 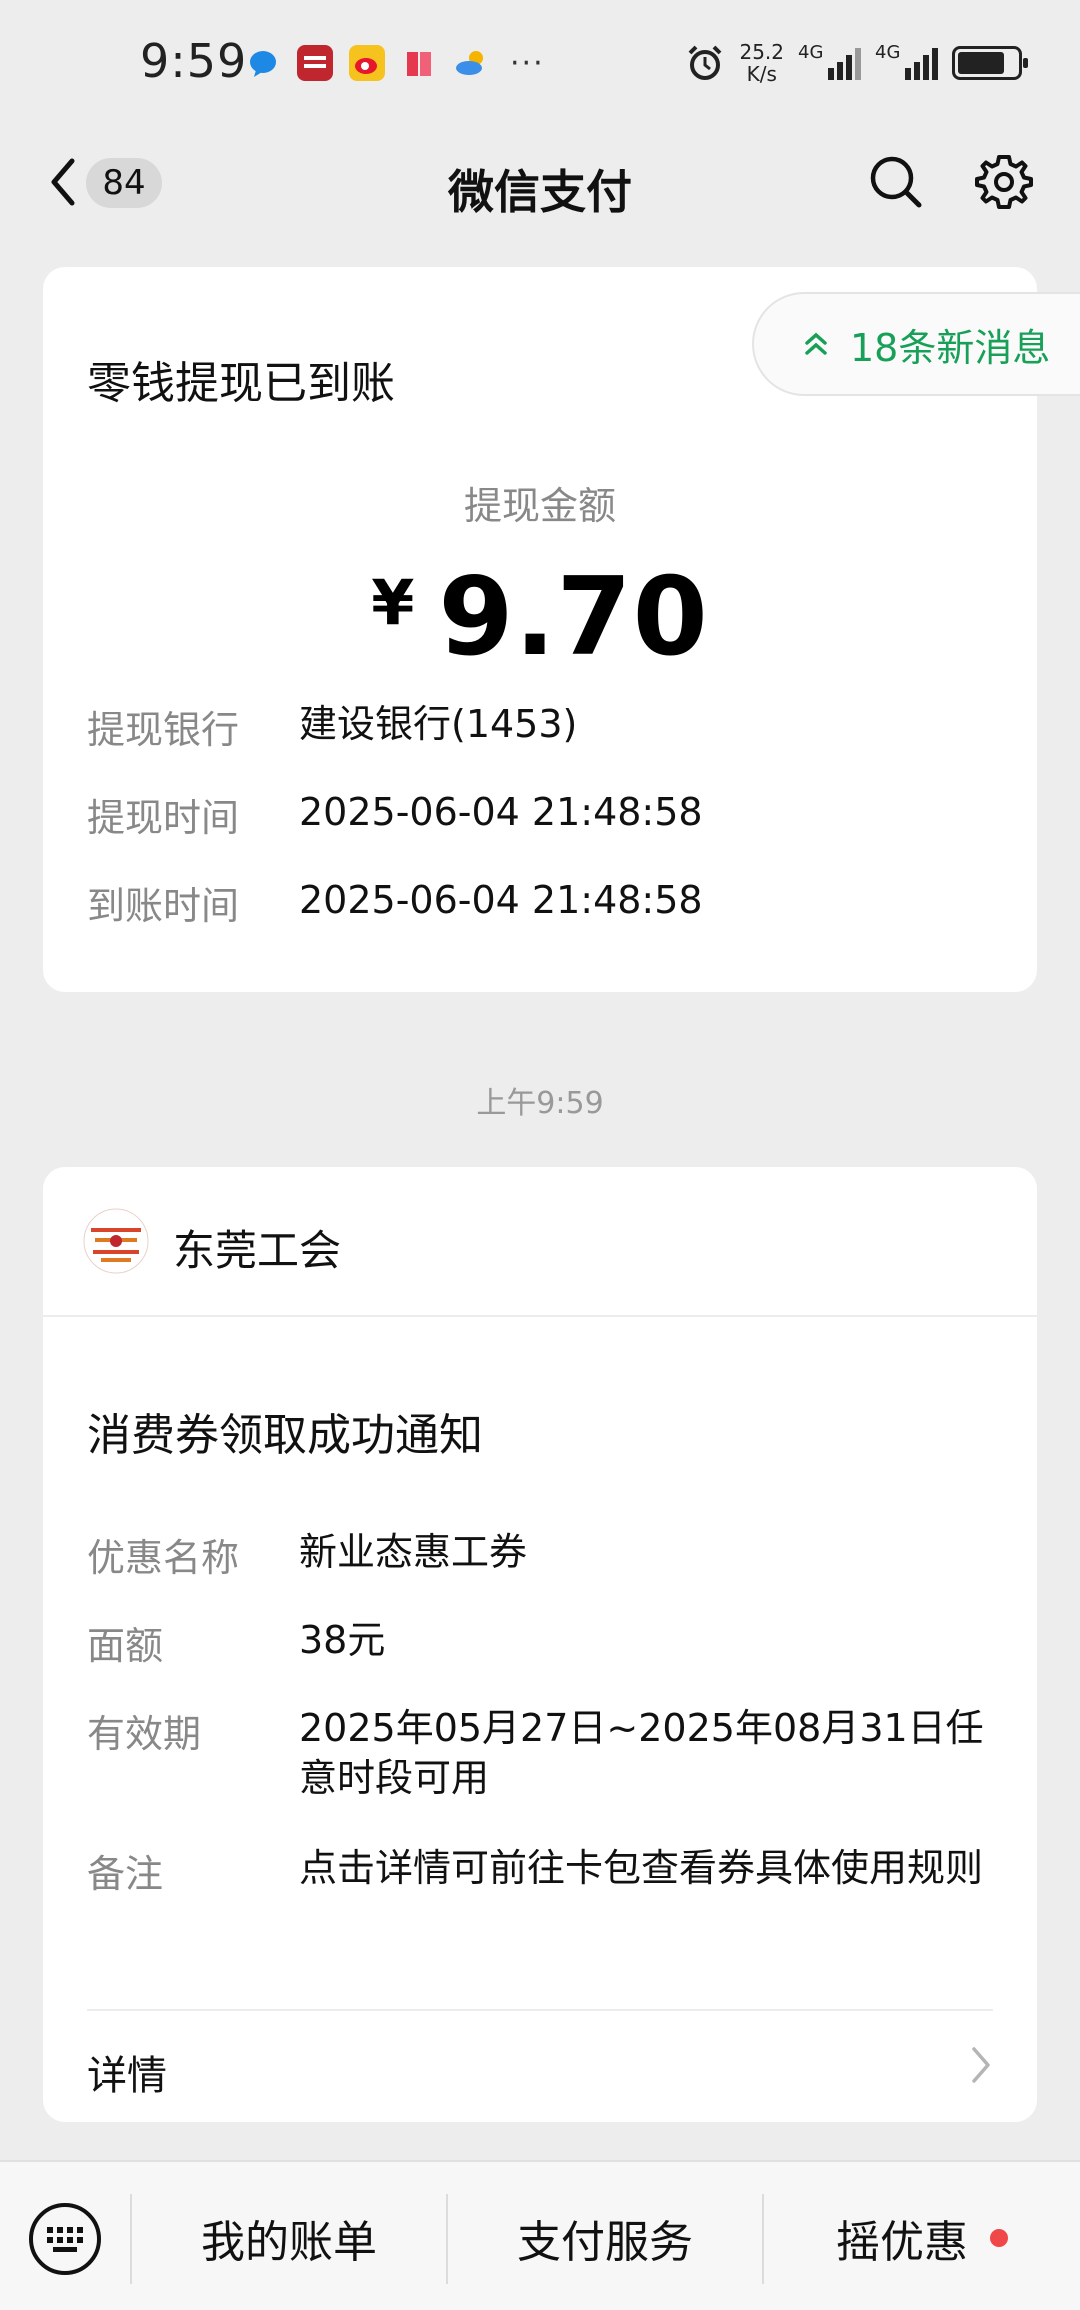 I want to click on settings-button, so click(x=1004, y=182).